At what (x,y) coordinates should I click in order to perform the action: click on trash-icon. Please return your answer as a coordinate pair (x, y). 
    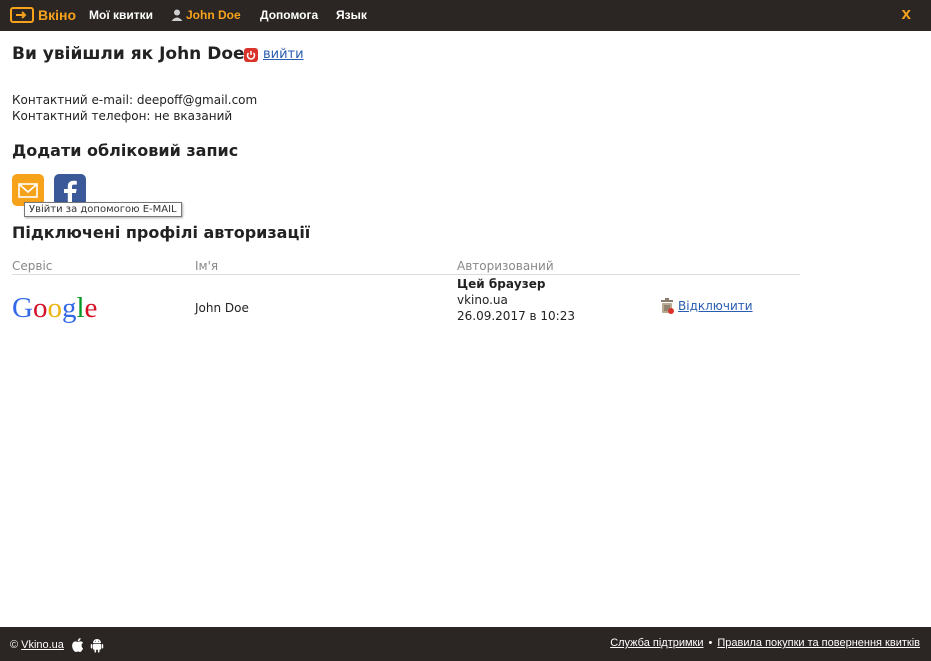
    Looking at the image, I should click on (667, 306).